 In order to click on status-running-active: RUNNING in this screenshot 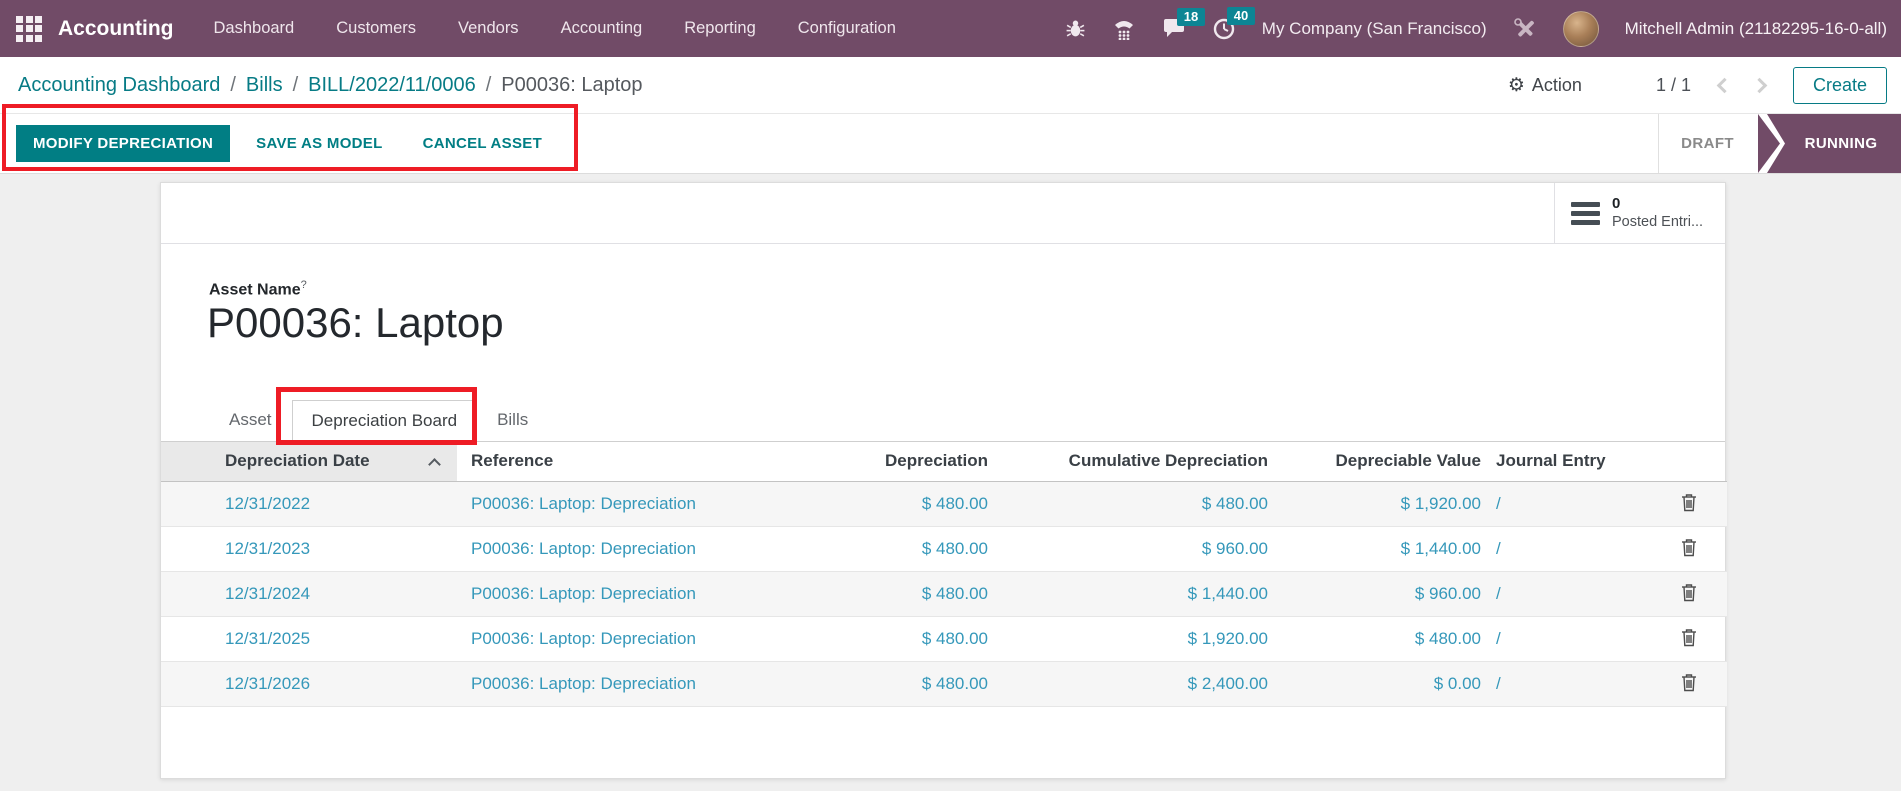, I will do `click(1834, 143)`.